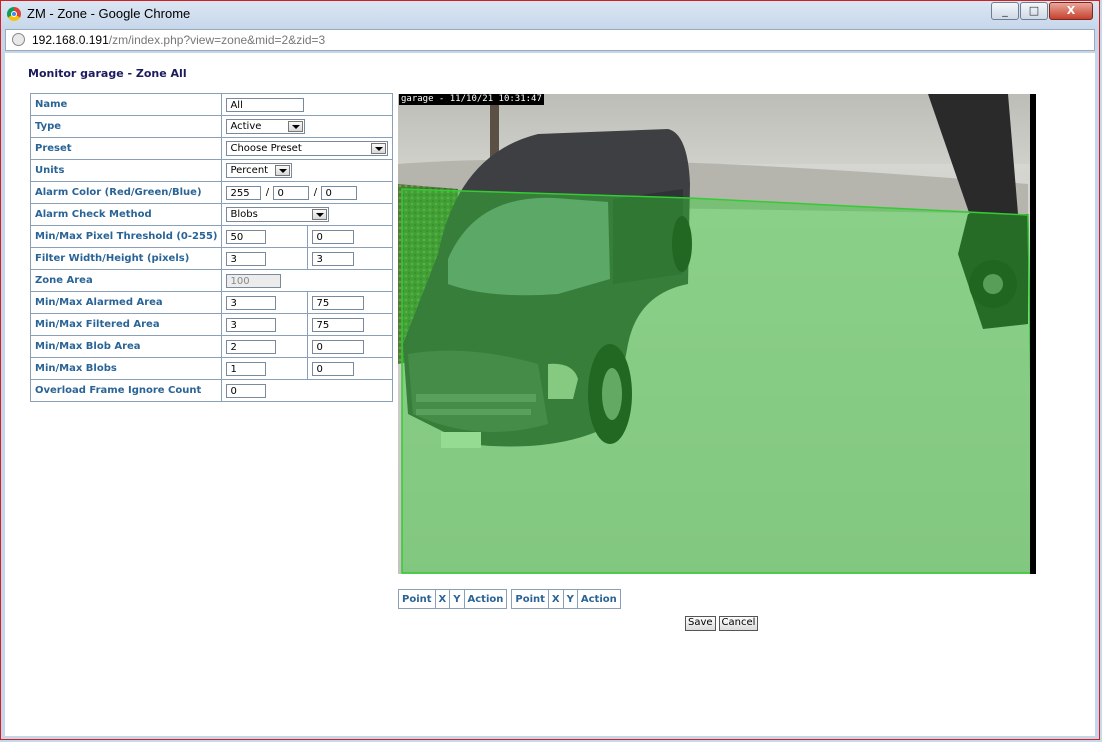  I want to click on filtered-area-max-input: 75, so click(338, 324).